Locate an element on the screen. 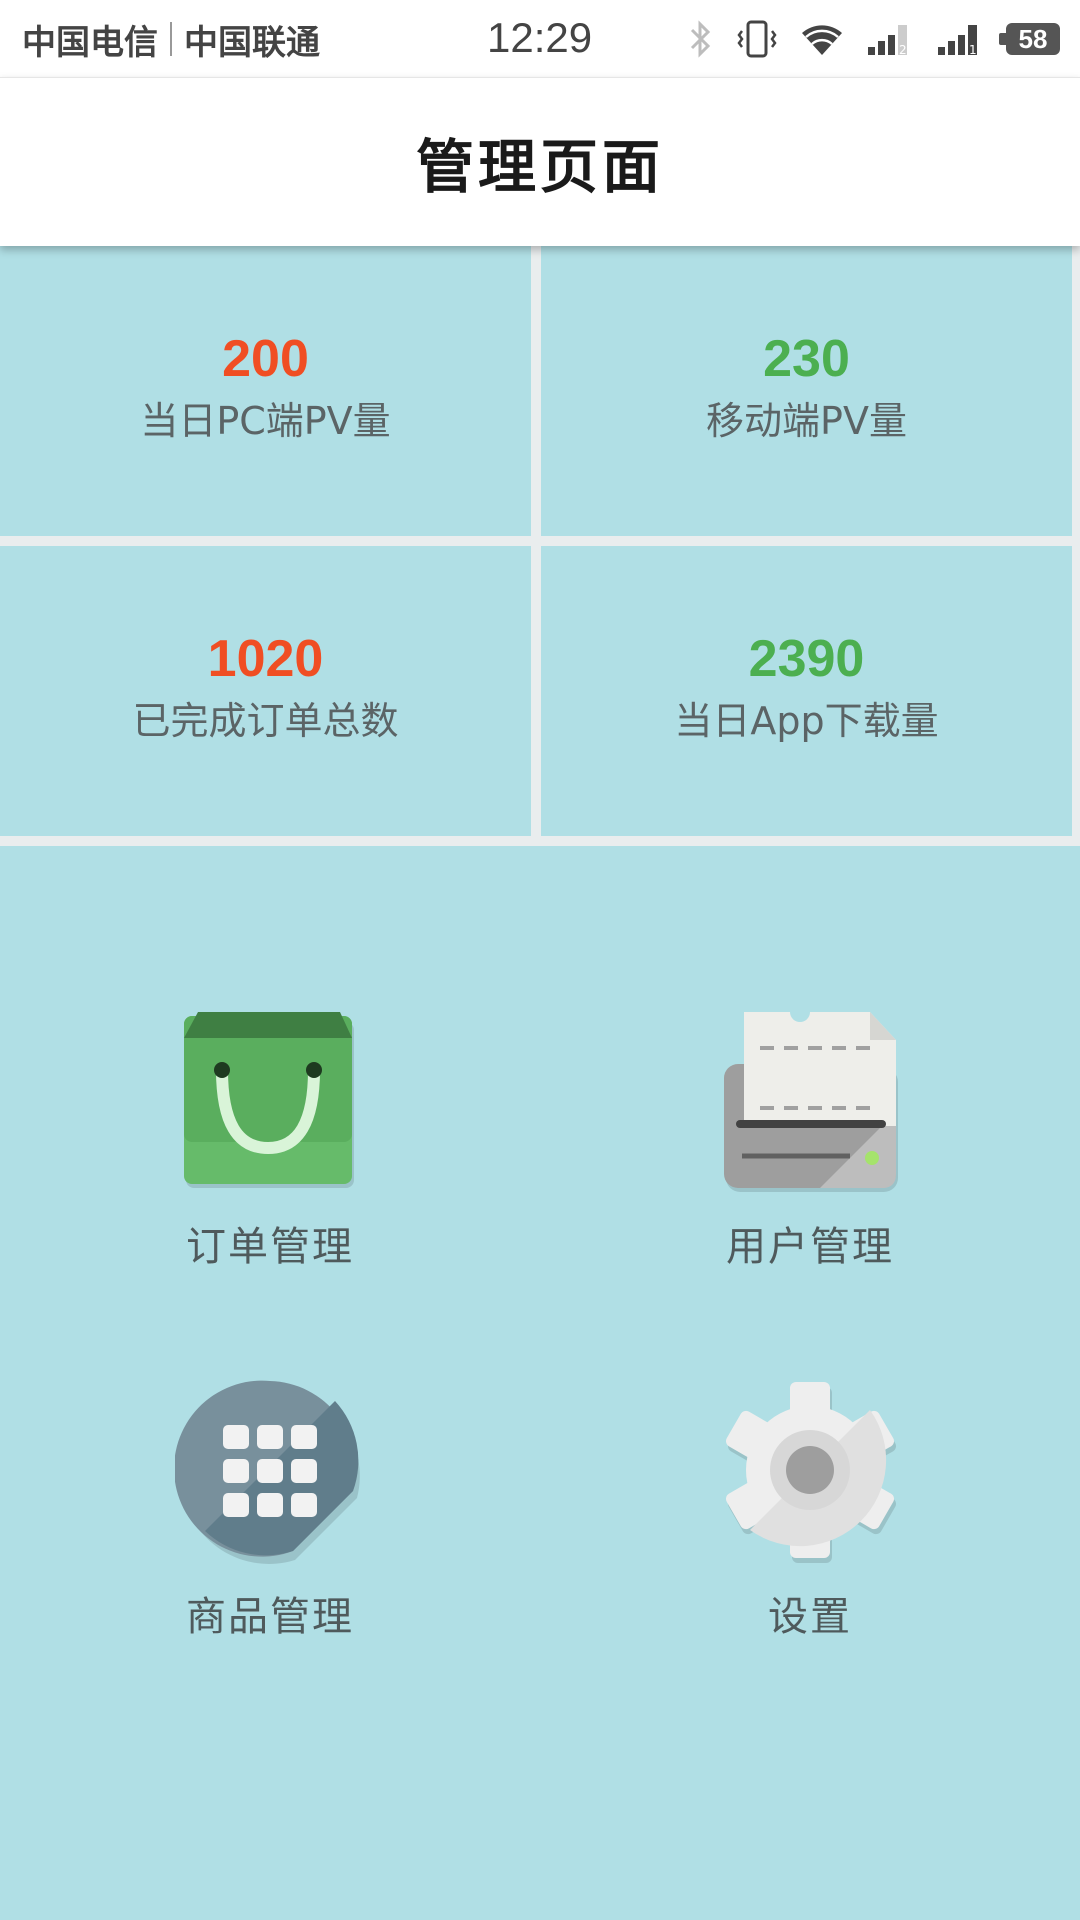  menu-item-label: 用户管理 is located at coordinates (810, 1247).